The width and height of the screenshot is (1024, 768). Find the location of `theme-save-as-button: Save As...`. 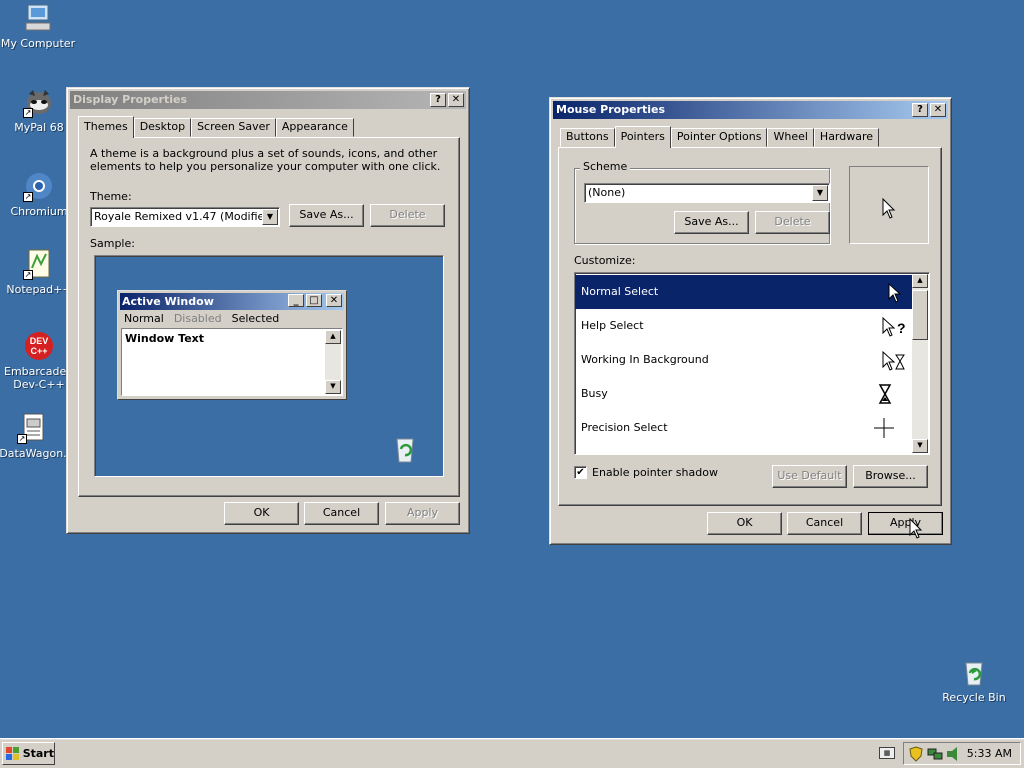

theme-save-as-button: Save As... is located at coordinates (326, 215).